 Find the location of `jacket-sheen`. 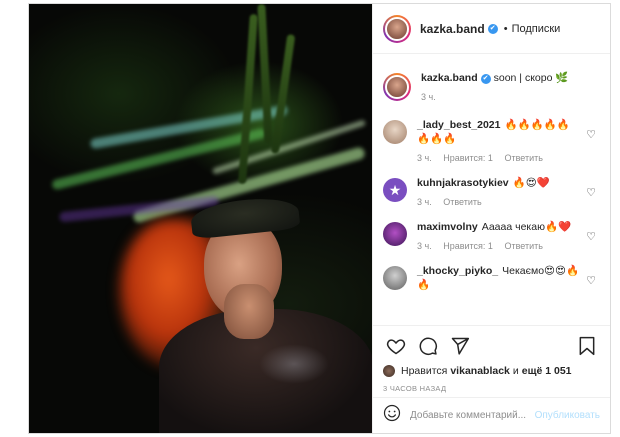

jacket-sheen is located at coordinates (294, 364).